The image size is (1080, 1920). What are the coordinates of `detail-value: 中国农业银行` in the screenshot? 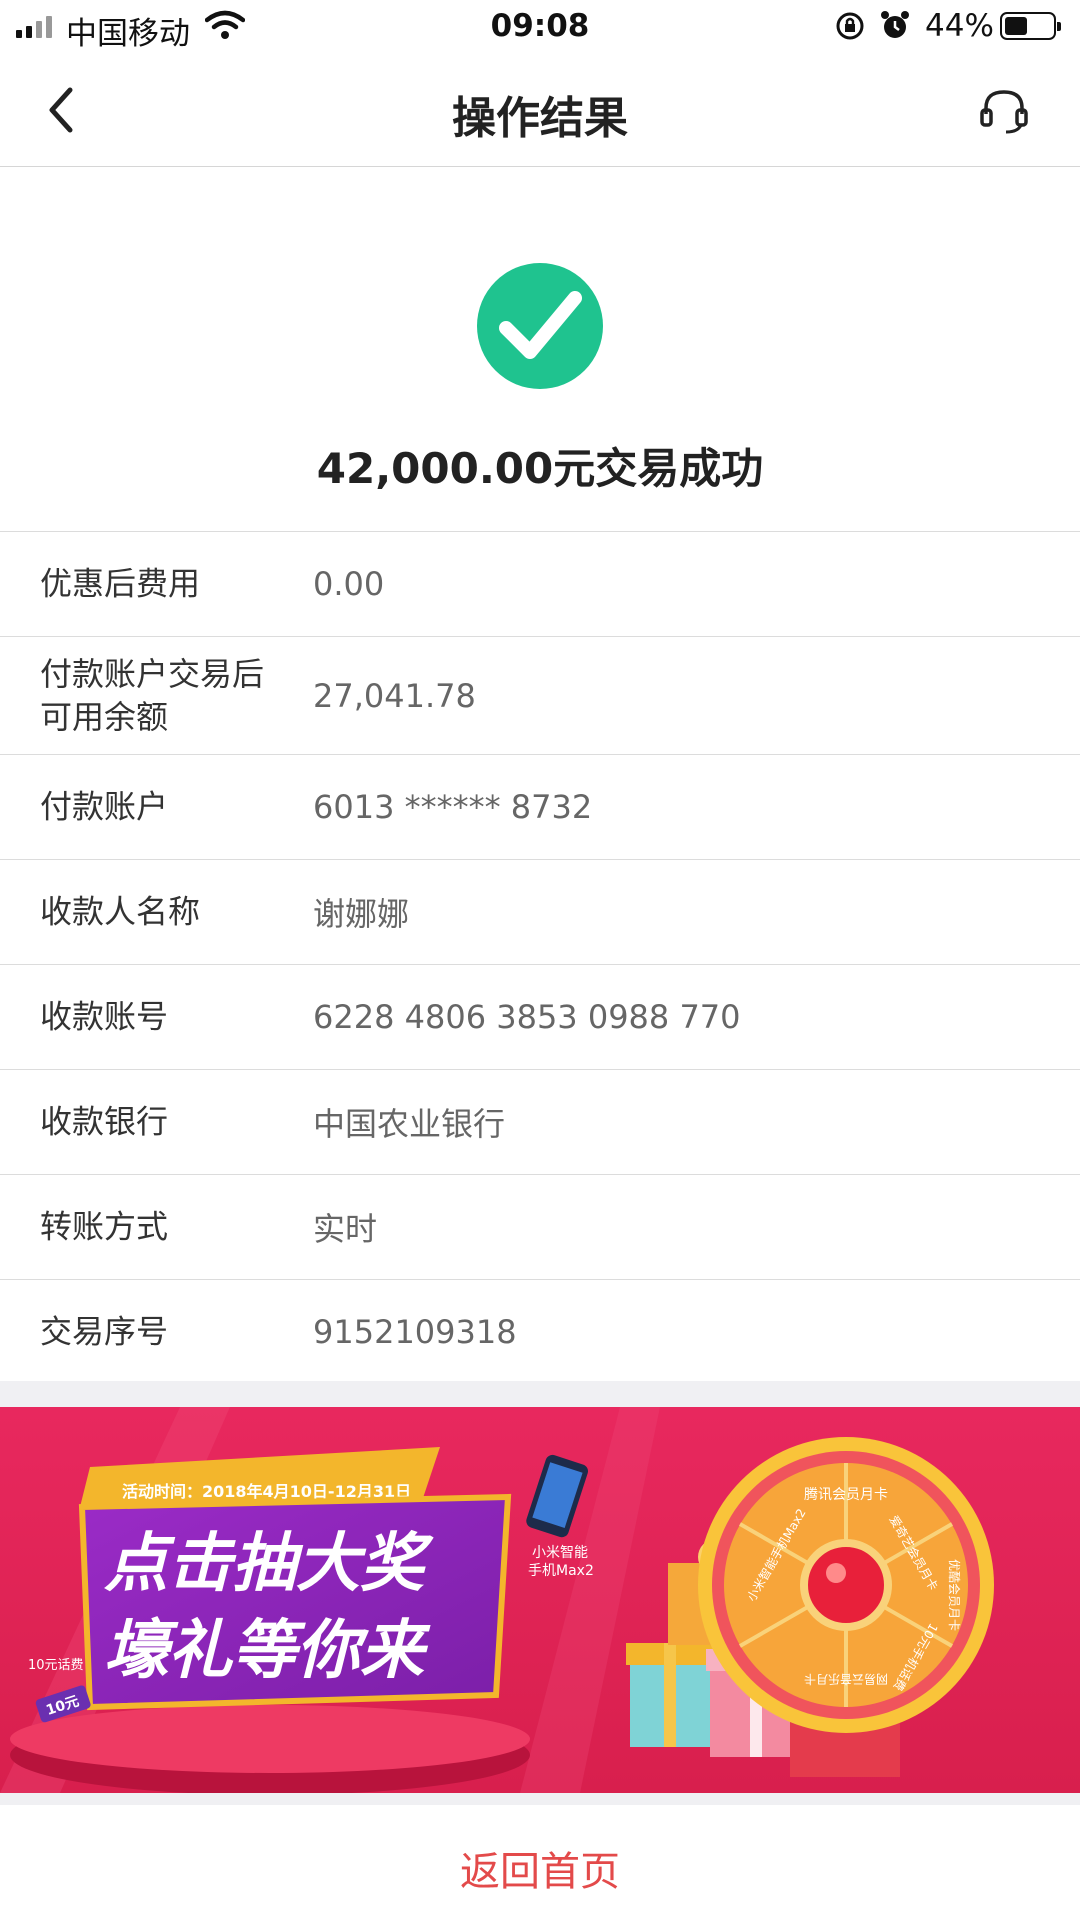 It's located at (409, 1124).